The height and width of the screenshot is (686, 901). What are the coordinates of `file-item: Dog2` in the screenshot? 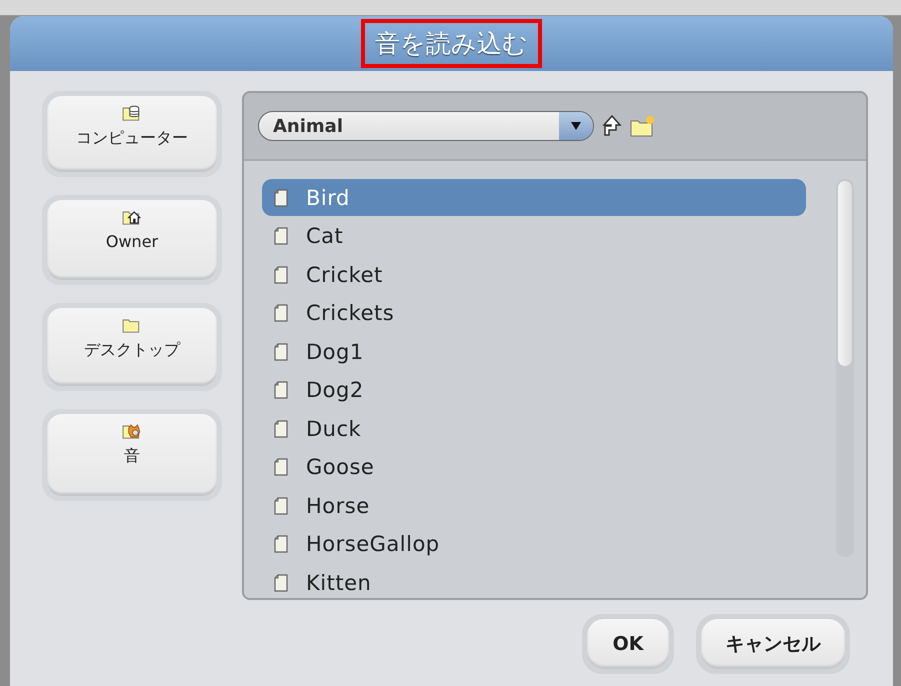 It's located at (534, 390).